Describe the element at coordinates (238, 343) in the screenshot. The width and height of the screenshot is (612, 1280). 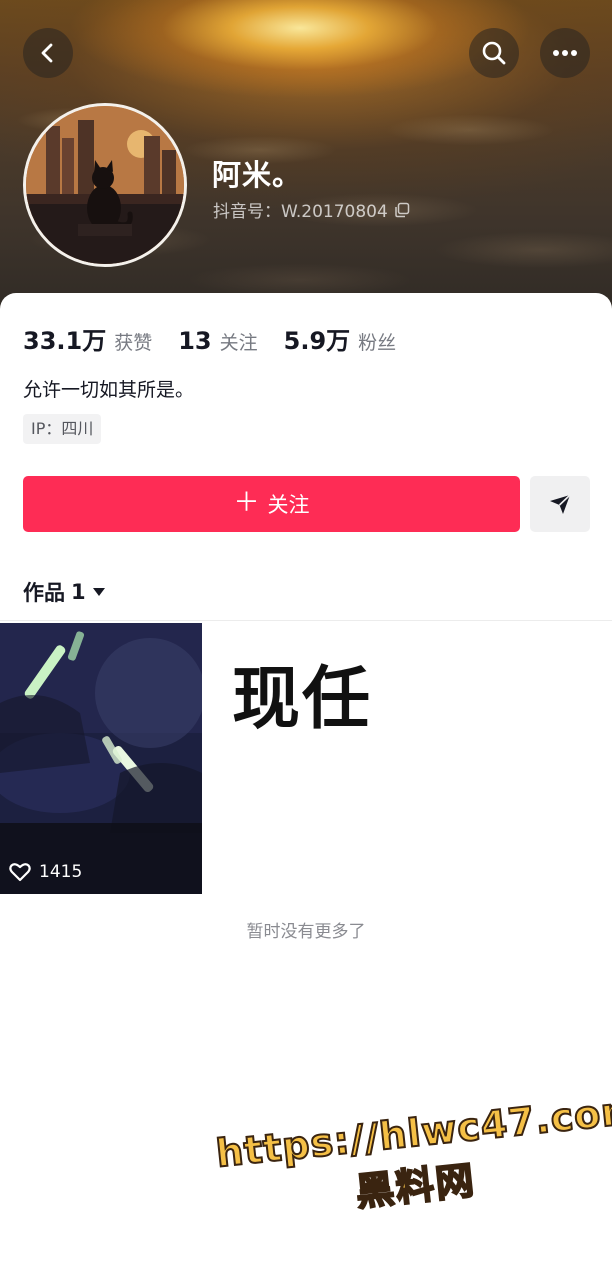
I see `stat-label: 关注` at that location.